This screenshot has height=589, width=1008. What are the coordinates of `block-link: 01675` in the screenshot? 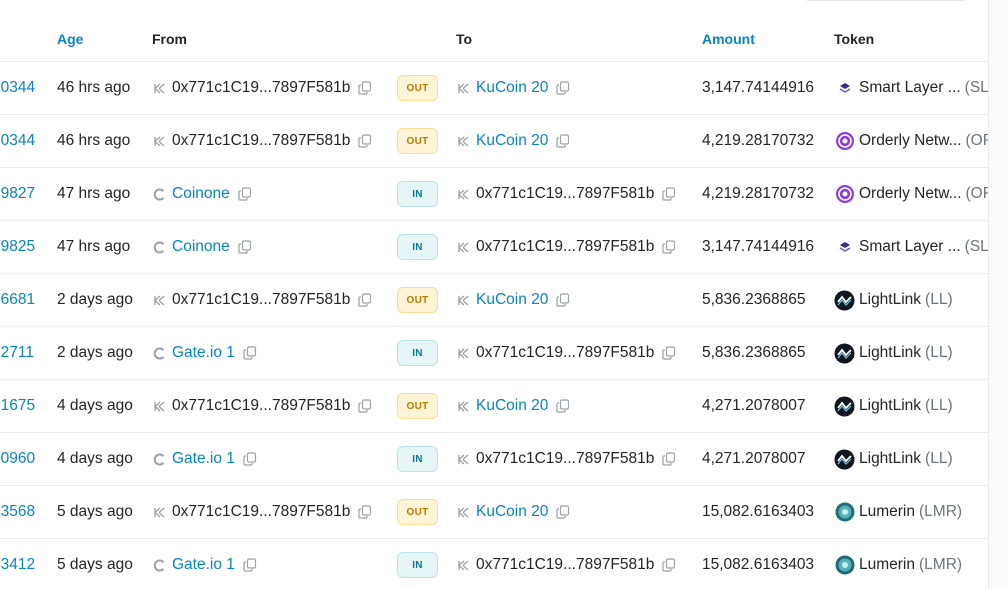 It's located at (17, 406).